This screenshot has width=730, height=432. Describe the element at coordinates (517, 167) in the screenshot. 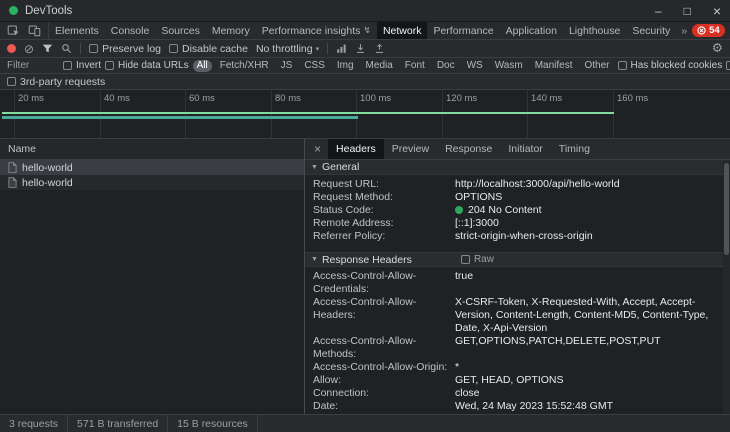

I see `general-section-header: ▼ General` at that location.